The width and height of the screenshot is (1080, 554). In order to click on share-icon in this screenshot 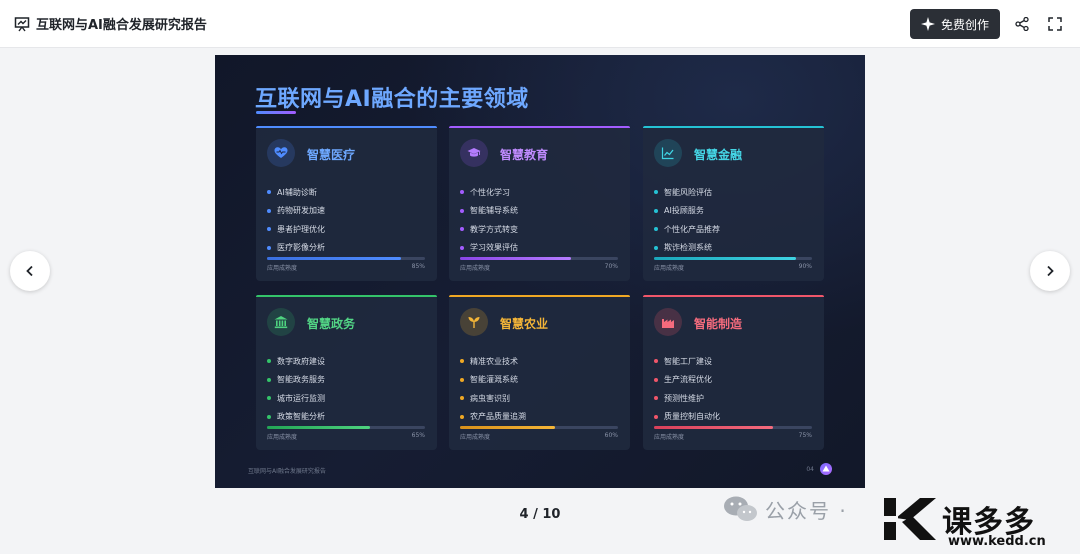, I will do `click(1022, 24)`.